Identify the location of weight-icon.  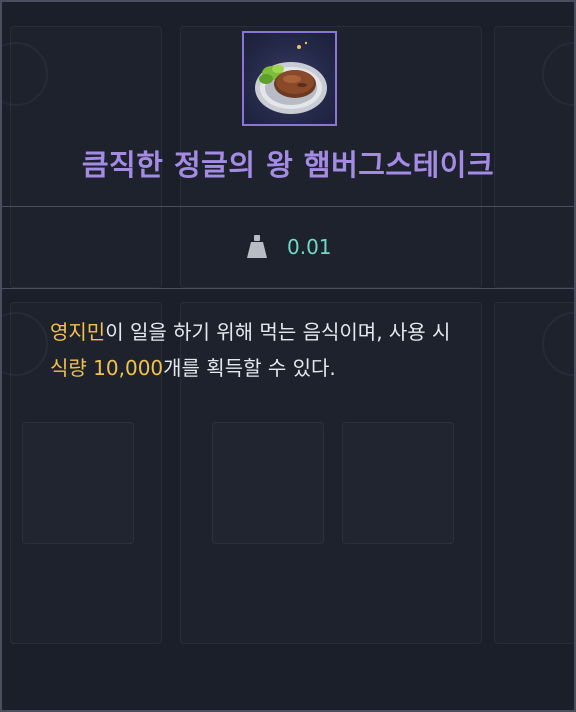
(257, 247).